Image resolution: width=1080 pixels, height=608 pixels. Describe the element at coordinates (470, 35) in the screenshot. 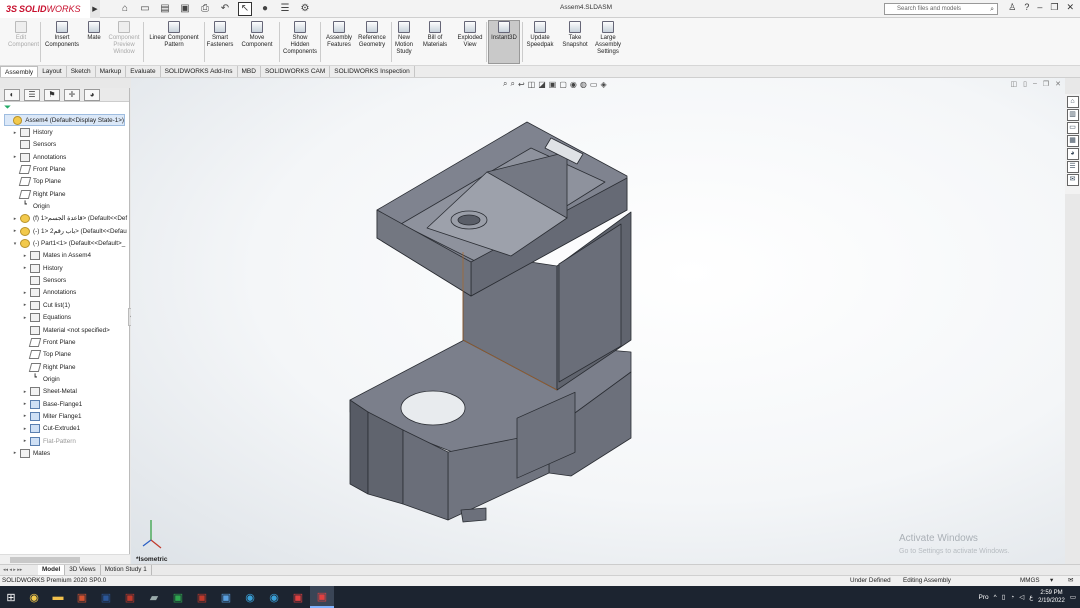

I see `exploded-view-button: Exploded View` at that location.